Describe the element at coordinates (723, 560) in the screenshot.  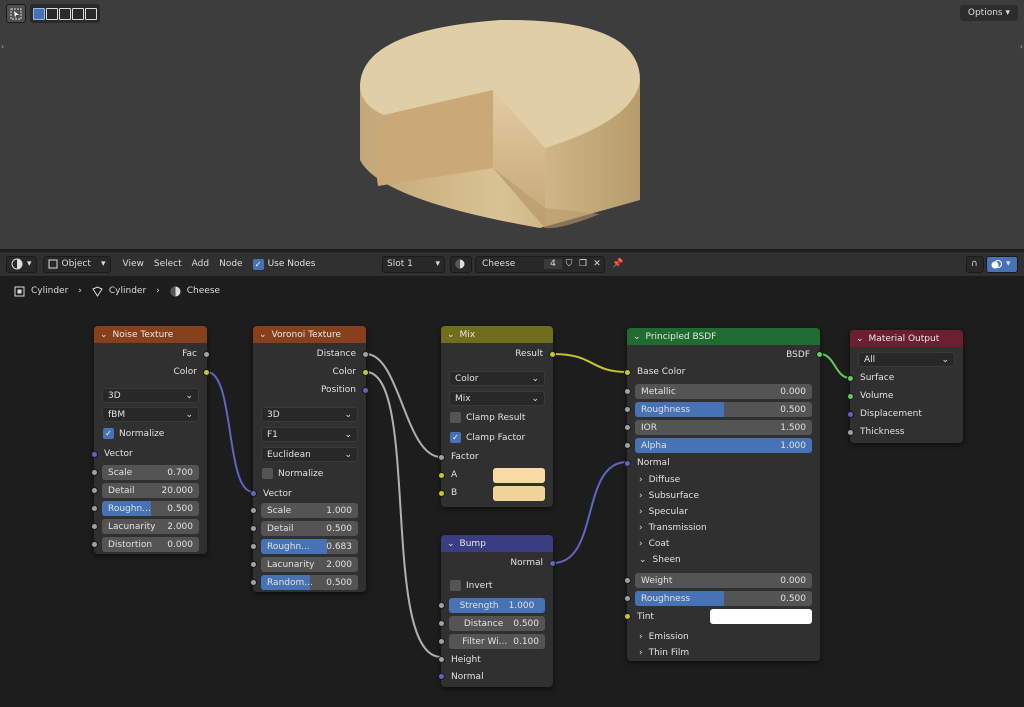
I see `panel-sheen: ⌄ Sheen` at that location.